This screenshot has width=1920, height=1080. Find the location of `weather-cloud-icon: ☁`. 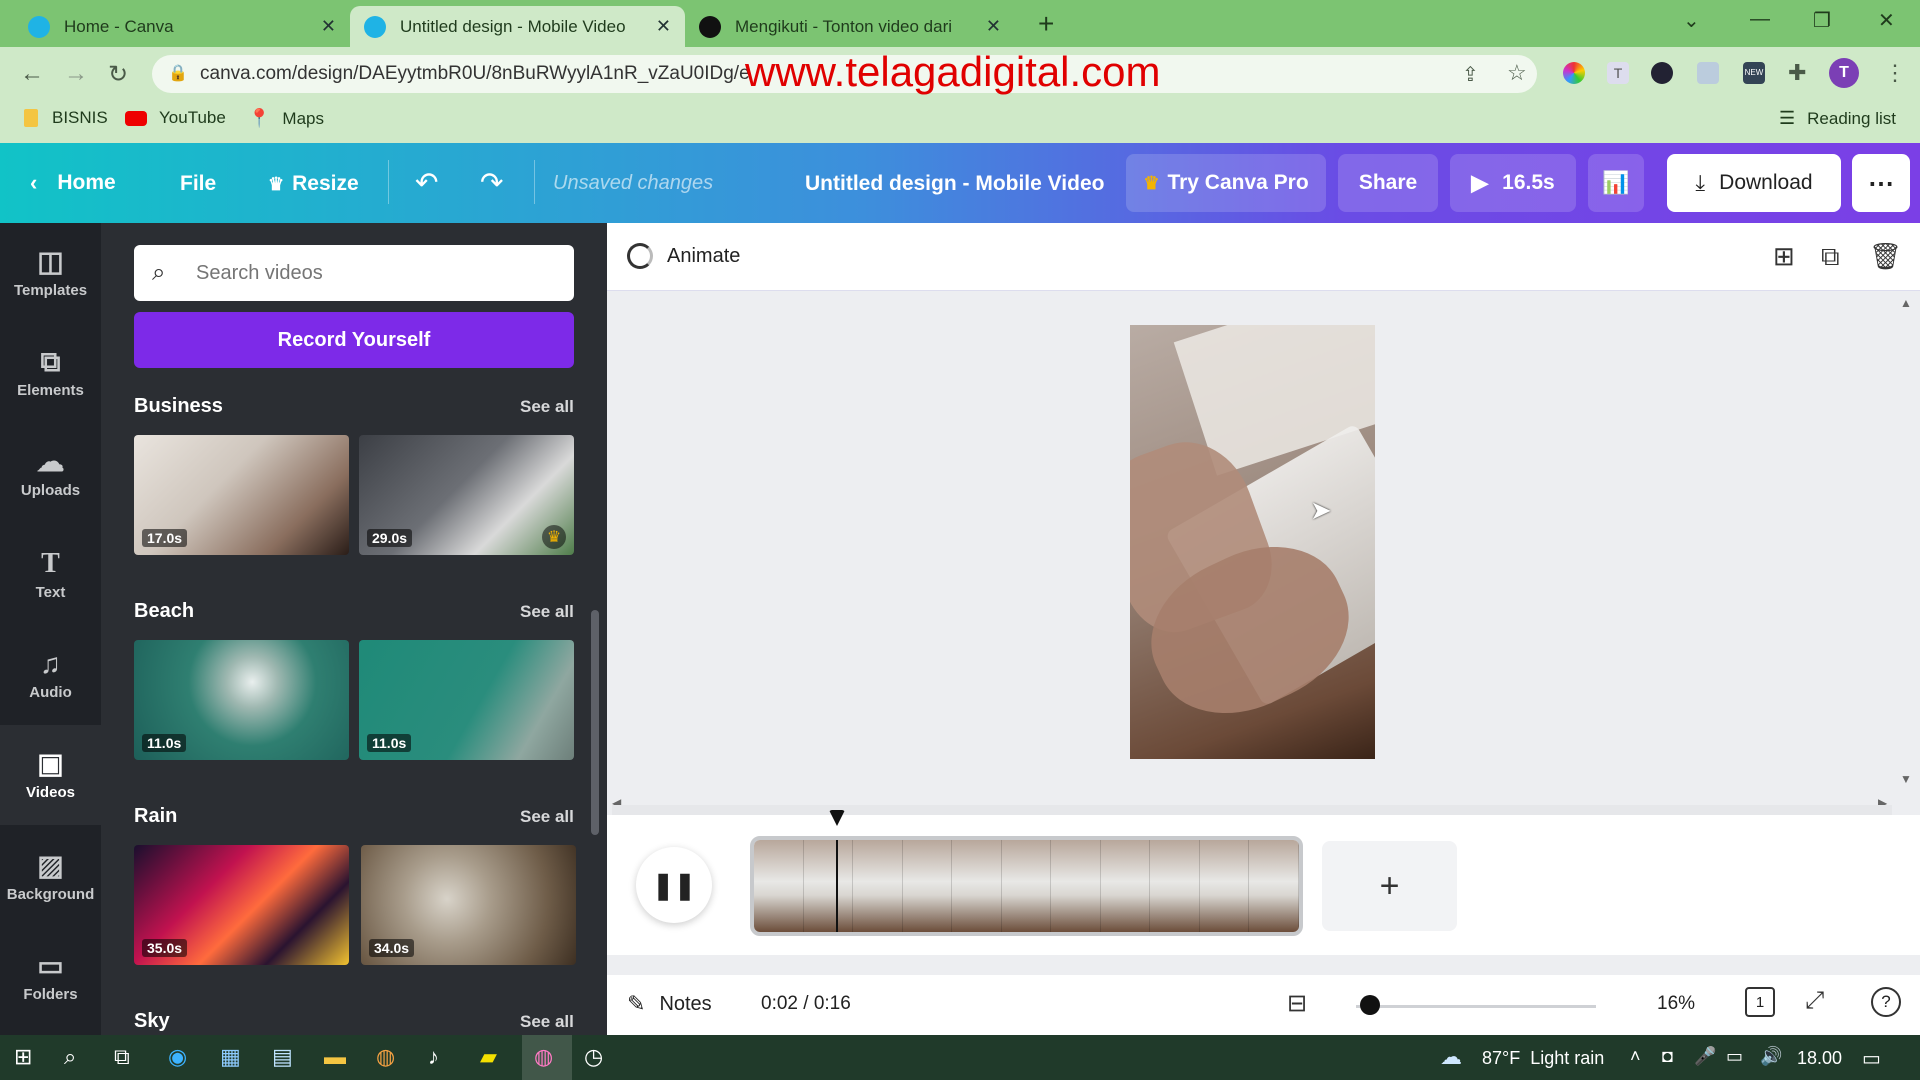

weather-cloud-icon: ☁ is located at coordinates (1451, 1057).